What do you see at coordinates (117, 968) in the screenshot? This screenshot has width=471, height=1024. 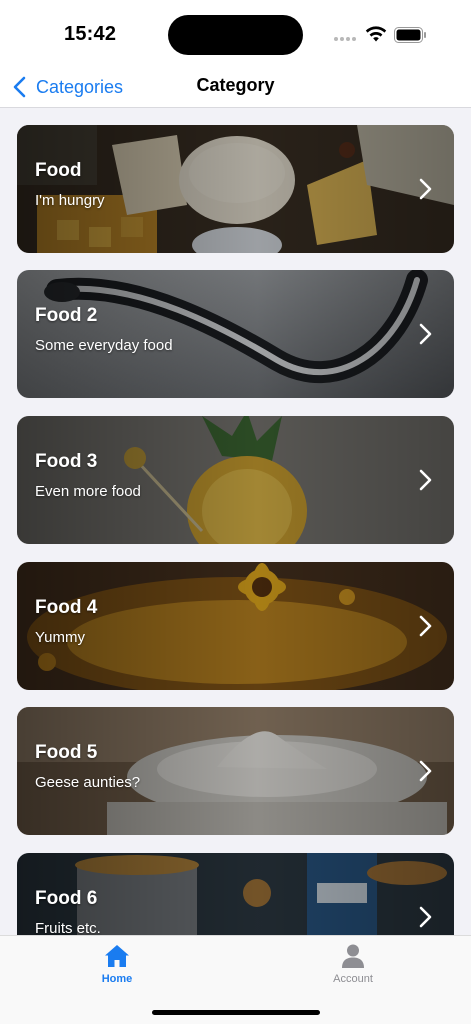 I see `tab-home: Home` at bounding box center [117, 968].